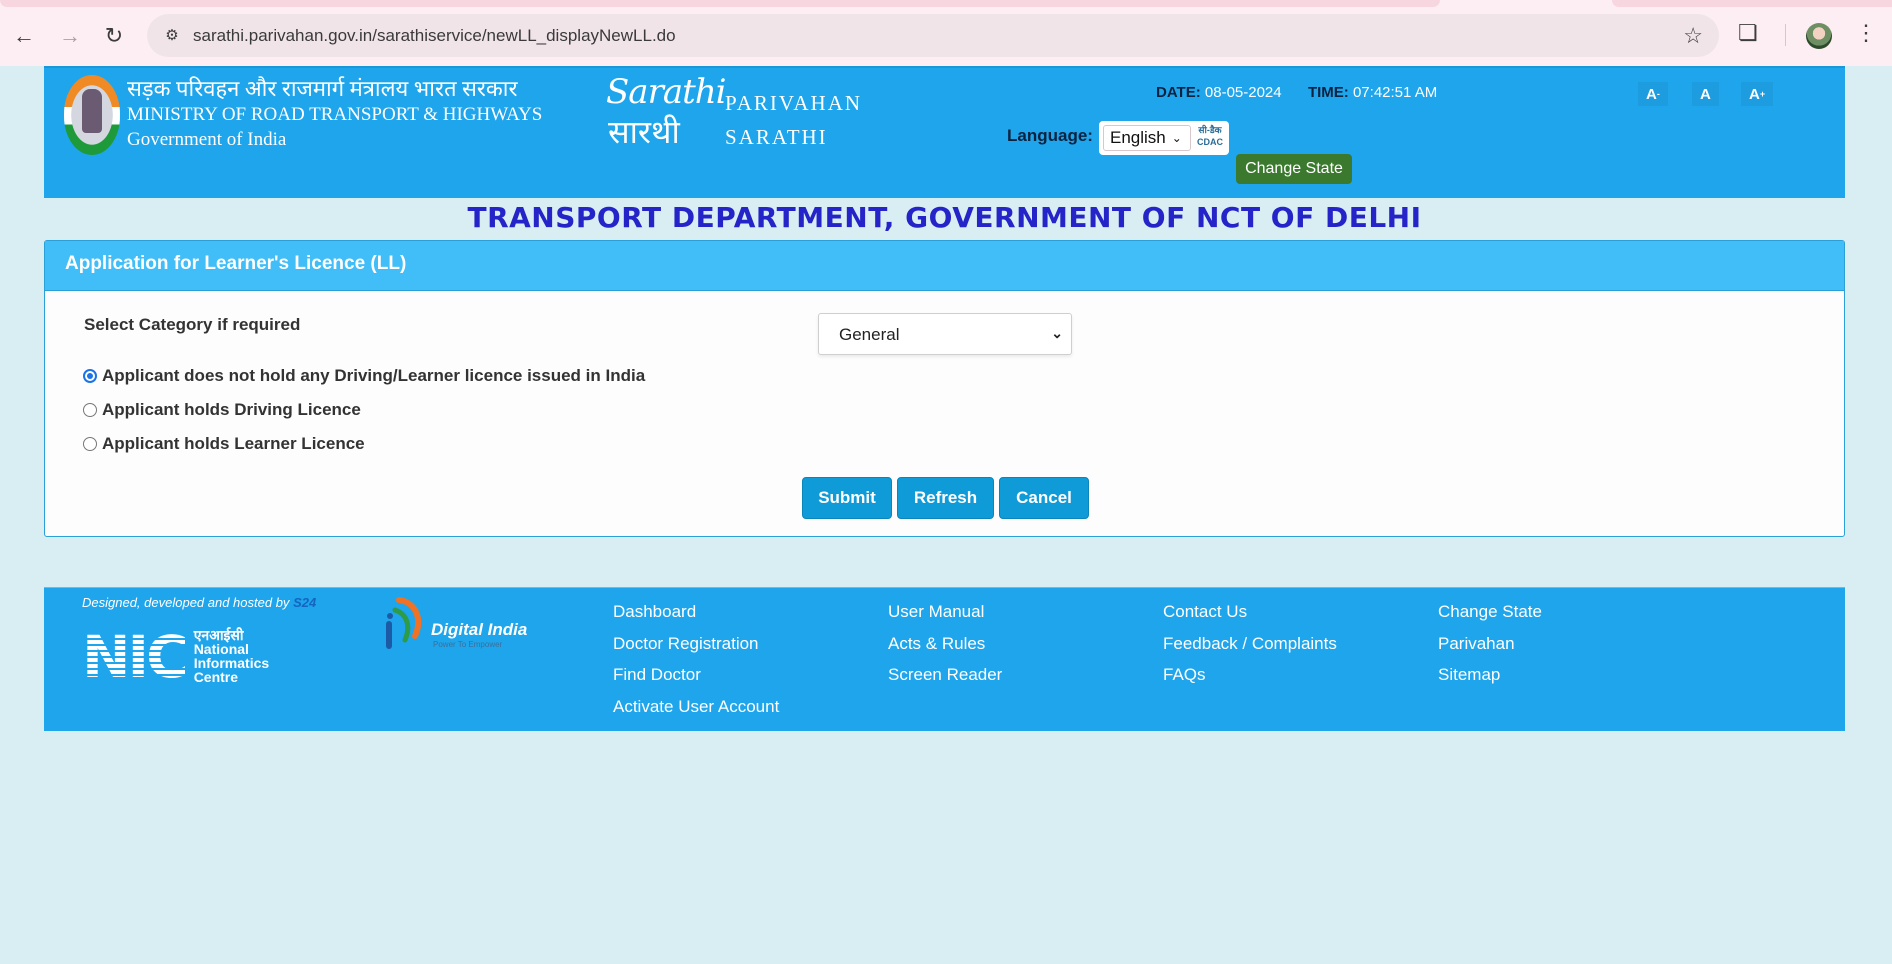  I want to click on footer-link-screen-reader: Screen Reader, so click(945, 675).